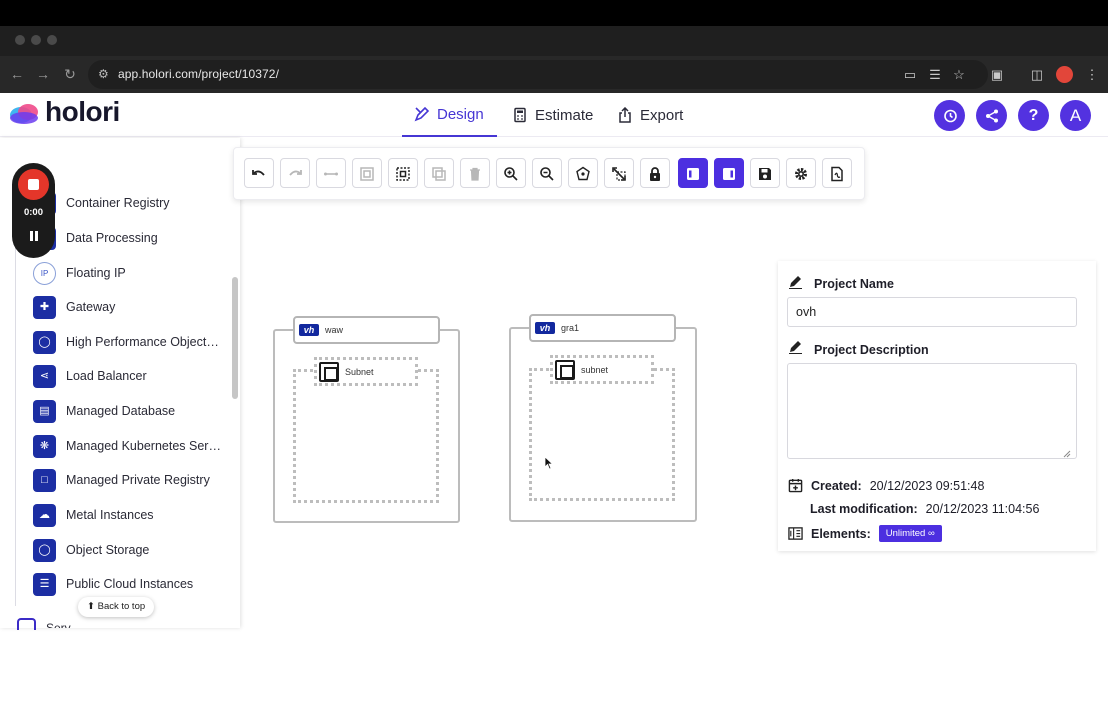  Describe the element at coordinates (1075, 115) in the screenshot. I see `user-avatar-button: A` at that location.